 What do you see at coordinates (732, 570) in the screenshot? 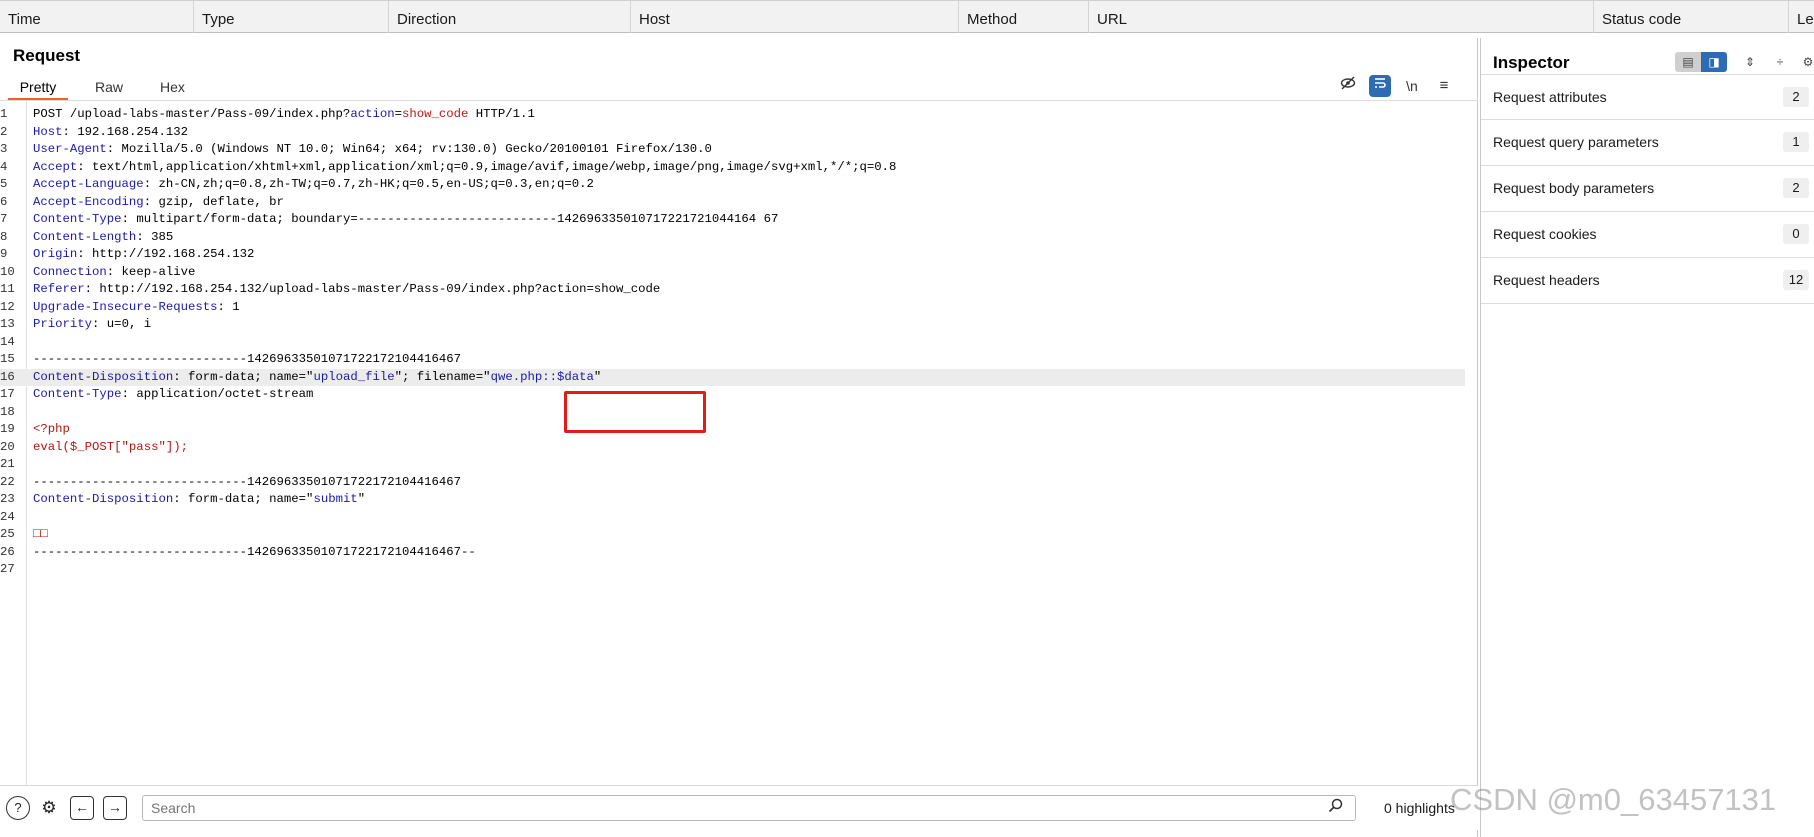
I see `code-line: 27` at bounding box center [732, 570].